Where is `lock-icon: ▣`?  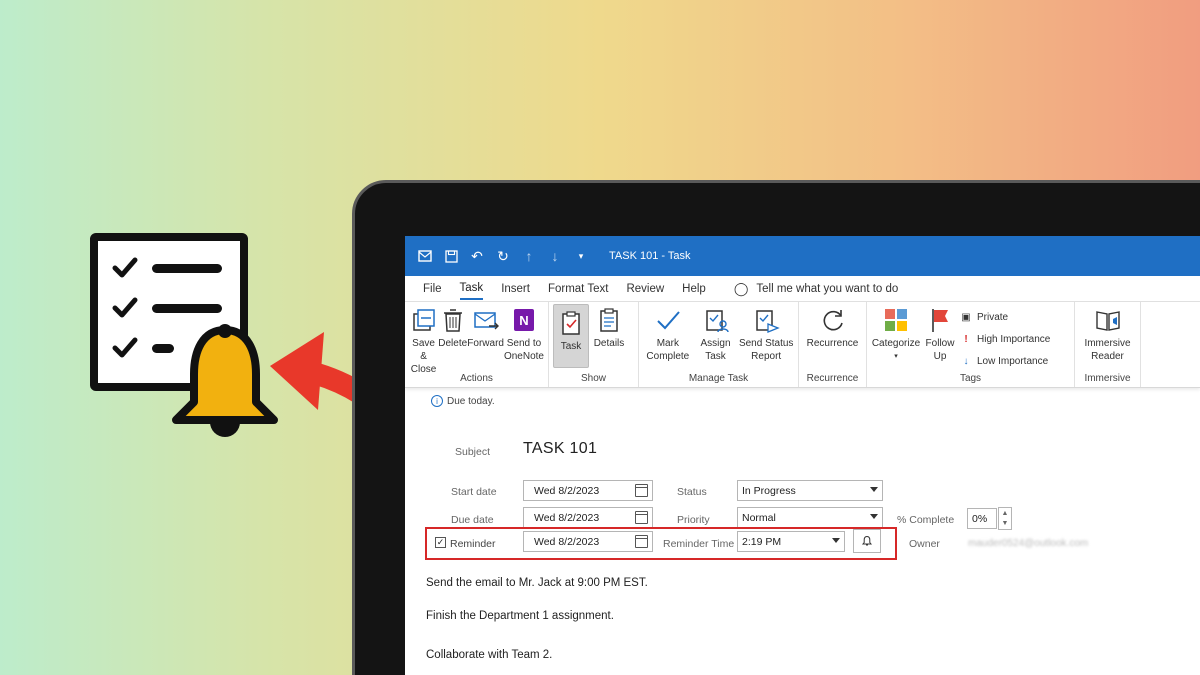 lock-icon: ▣ is located at coordinates (966, 317).